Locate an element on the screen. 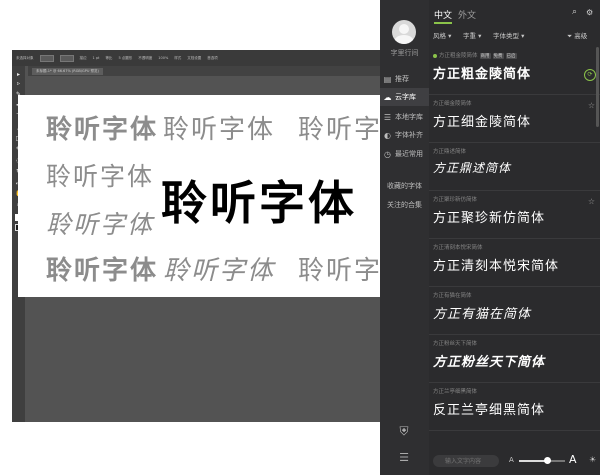 The height and width of the screenshot is (475, 600). shield-icon: ⛨ is located at coordinates (404, 431).